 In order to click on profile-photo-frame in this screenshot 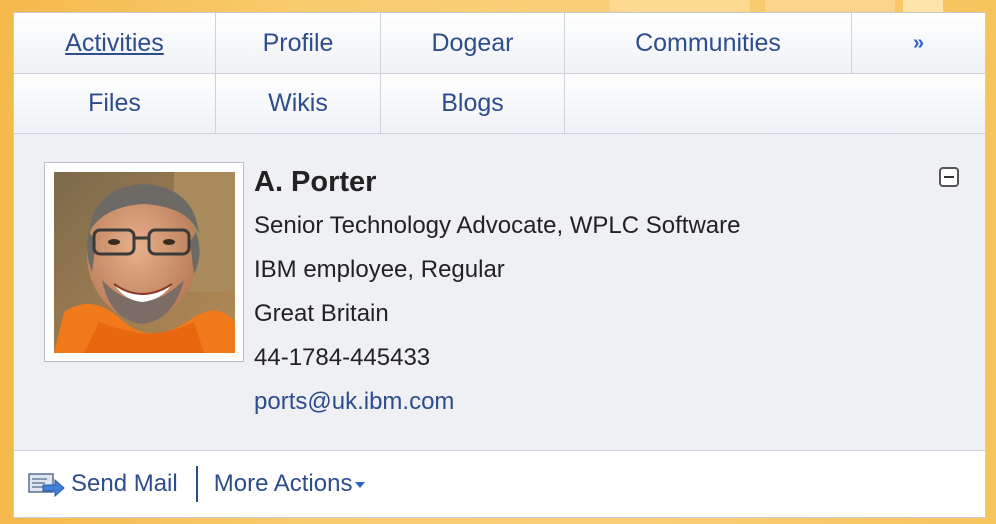, I will do `click(144, 262)`.